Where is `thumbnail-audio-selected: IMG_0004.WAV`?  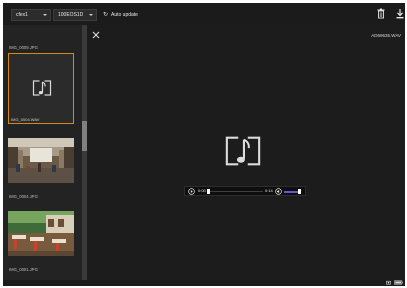
thumbnail-audio-selected: IMG_0004.WAV is located at coordinates (41, 88).